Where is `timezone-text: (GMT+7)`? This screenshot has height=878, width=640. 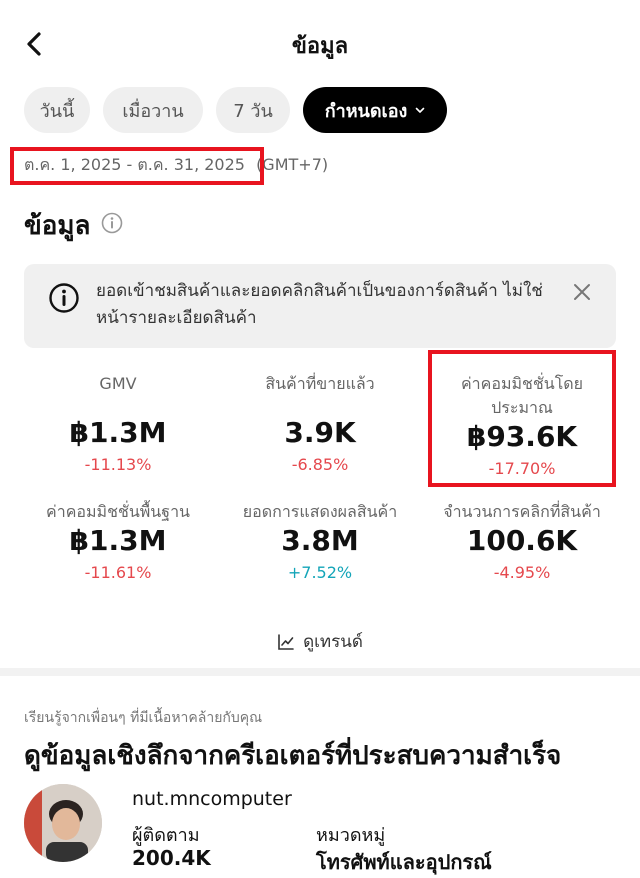
timezone-text: (GMT+7) is located at coordinates (292, 164).